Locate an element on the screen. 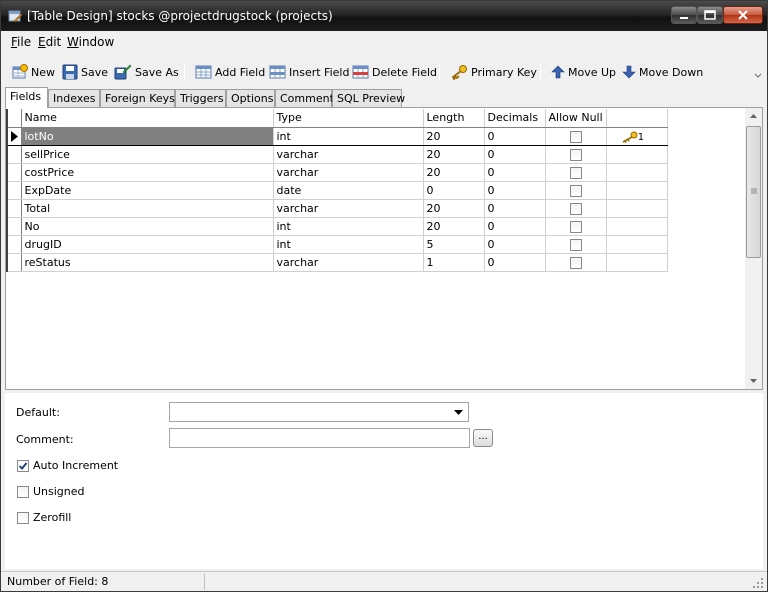 This screenshot has width=768, height=592. move-down-button: Move Down is located at coordinates (662, 72).